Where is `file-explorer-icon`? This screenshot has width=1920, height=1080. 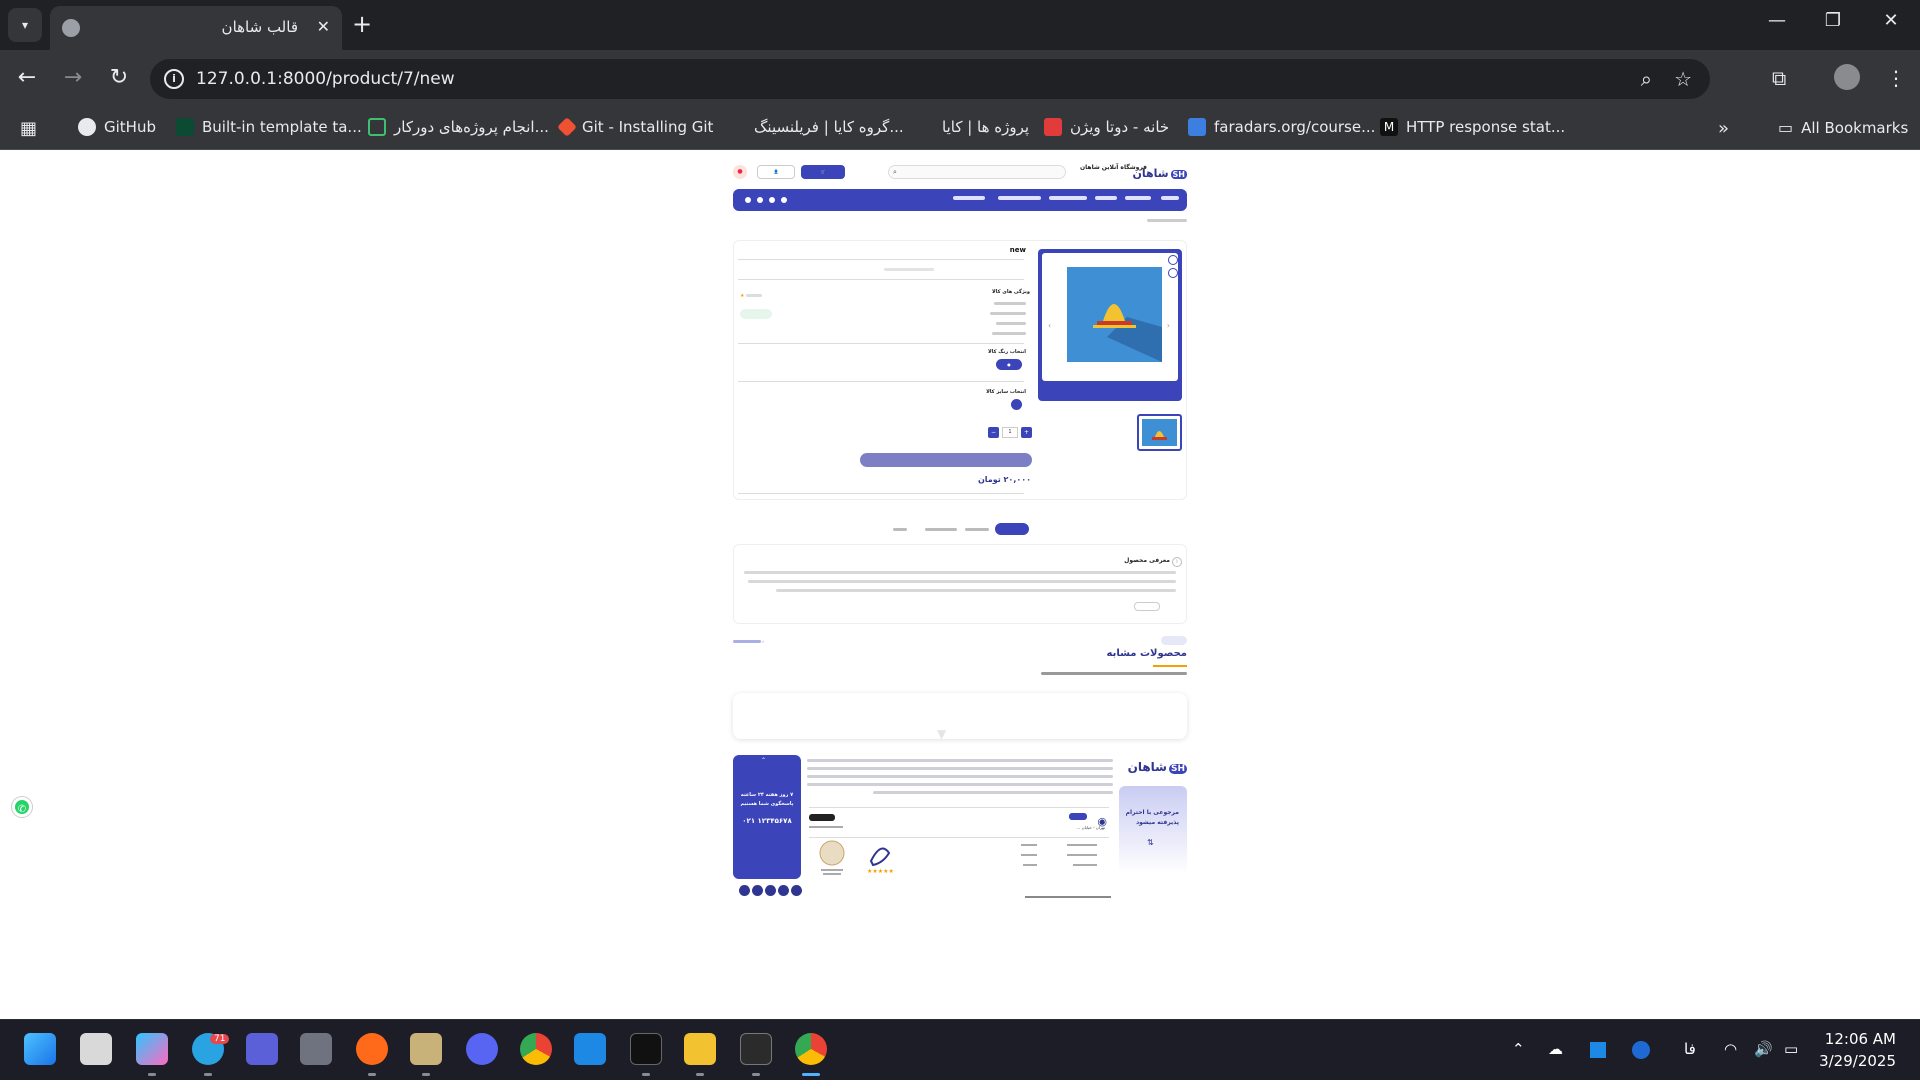 file-explorer-icon is located at coordinates (700, 1049).